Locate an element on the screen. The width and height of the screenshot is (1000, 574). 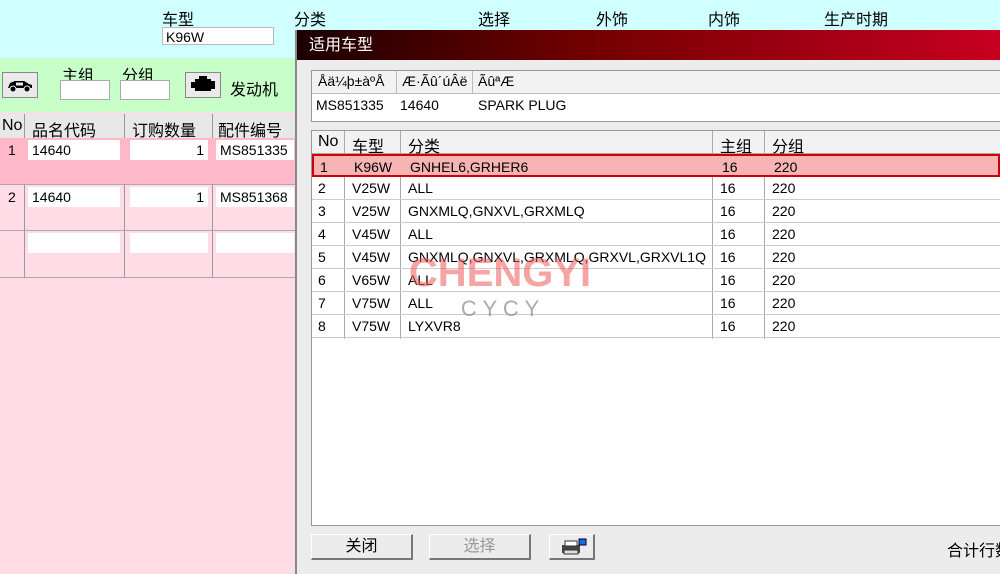
engine-label: 发动机 is located at coordinates (254, 90).